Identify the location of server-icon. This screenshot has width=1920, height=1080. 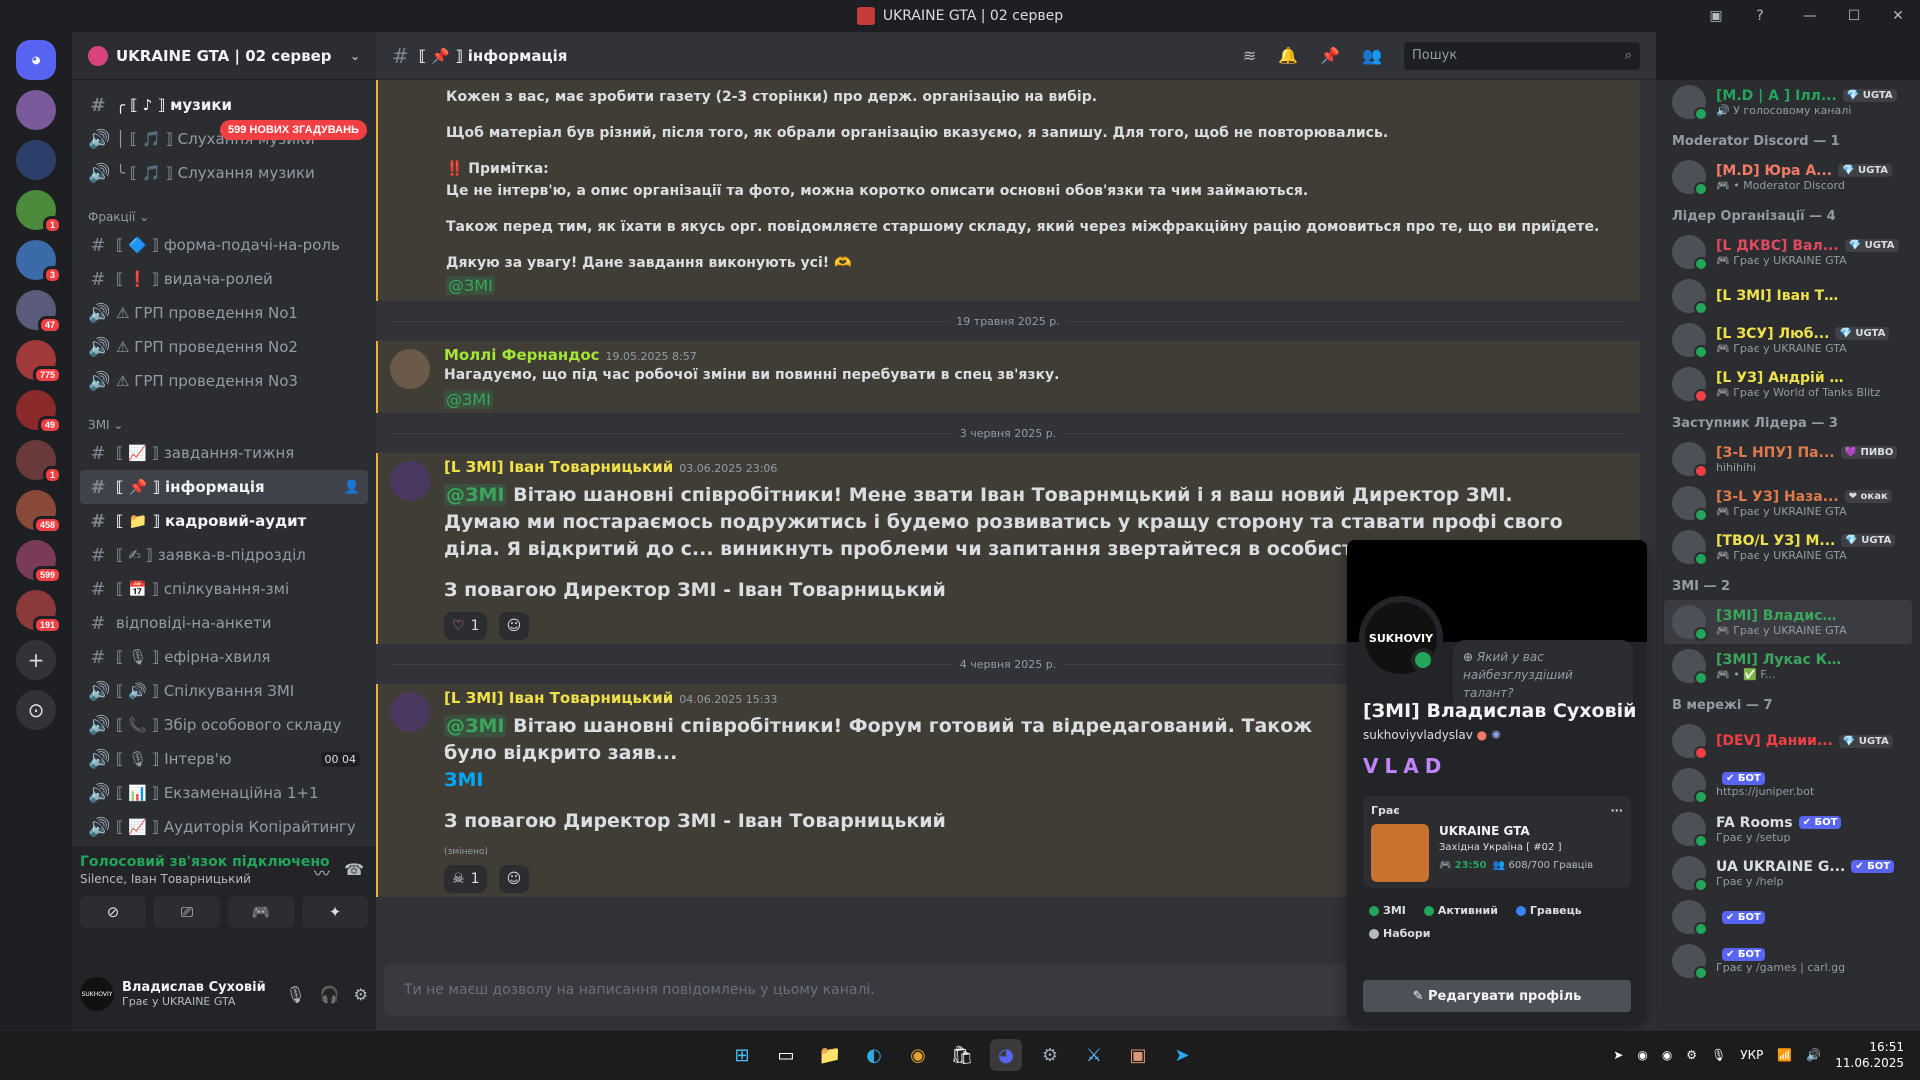
(36, 110).